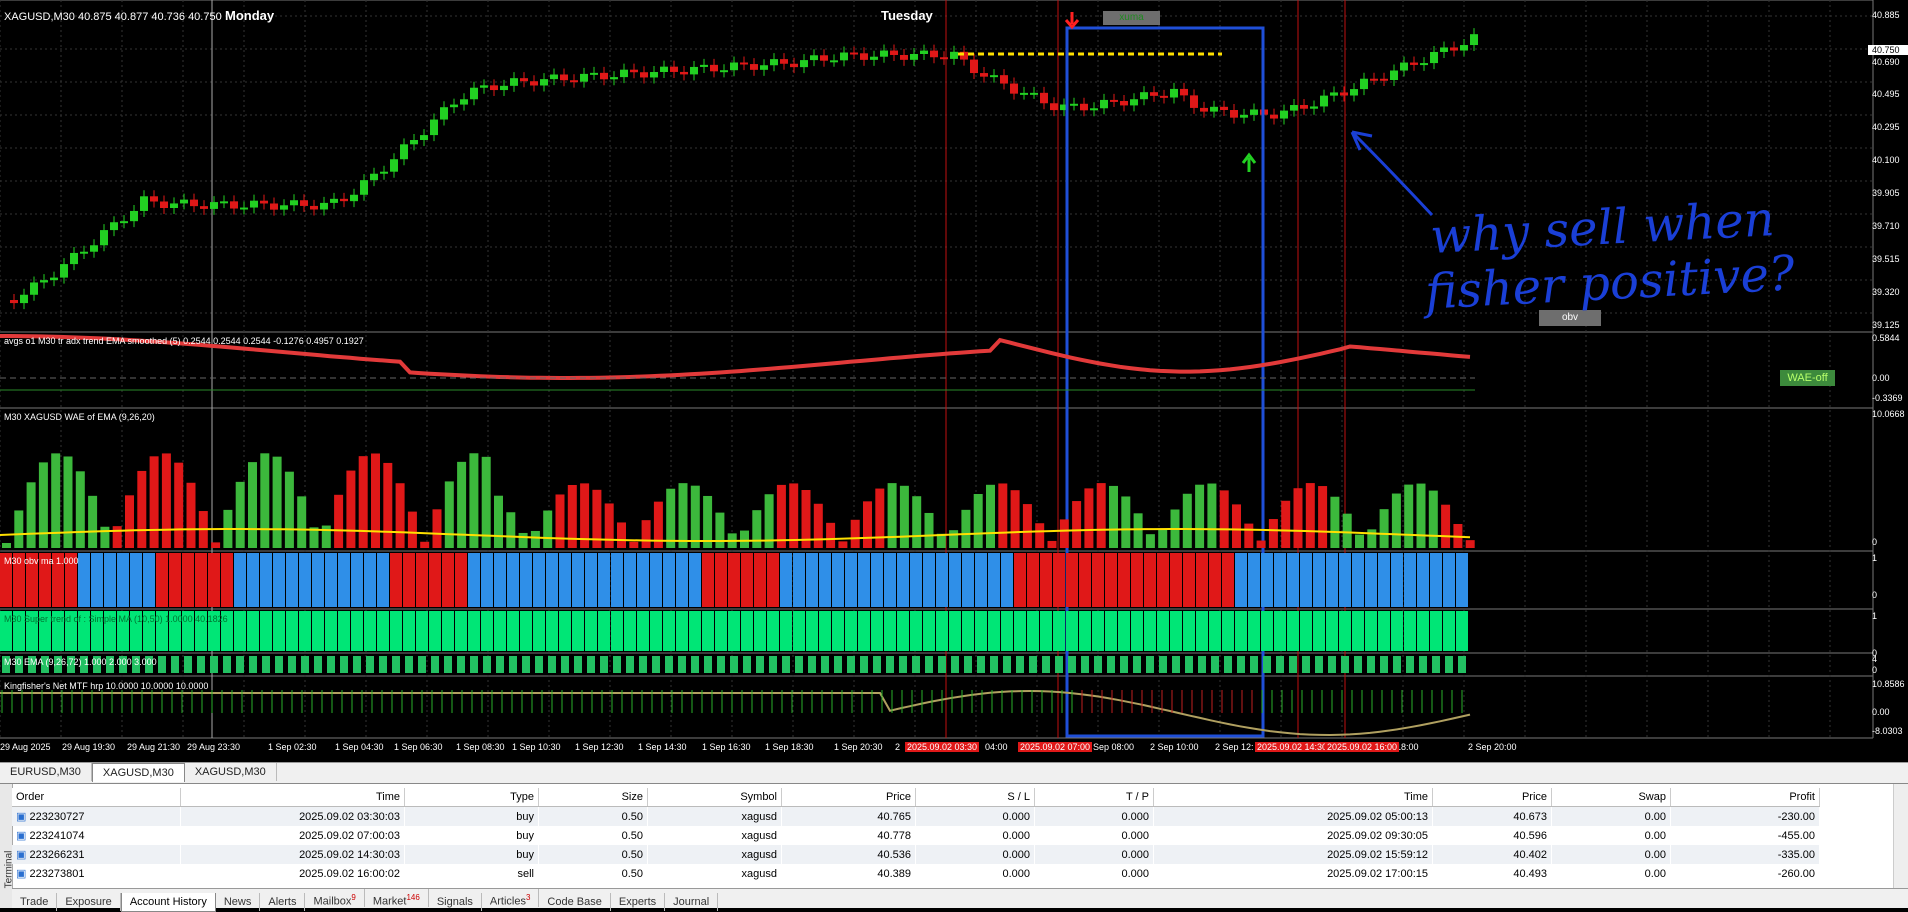  What do you see at coordinates (292, 747) in the screenshot?
I see `time-axis-label: 1 Sep 02:30` at bounding box center [292, 747].